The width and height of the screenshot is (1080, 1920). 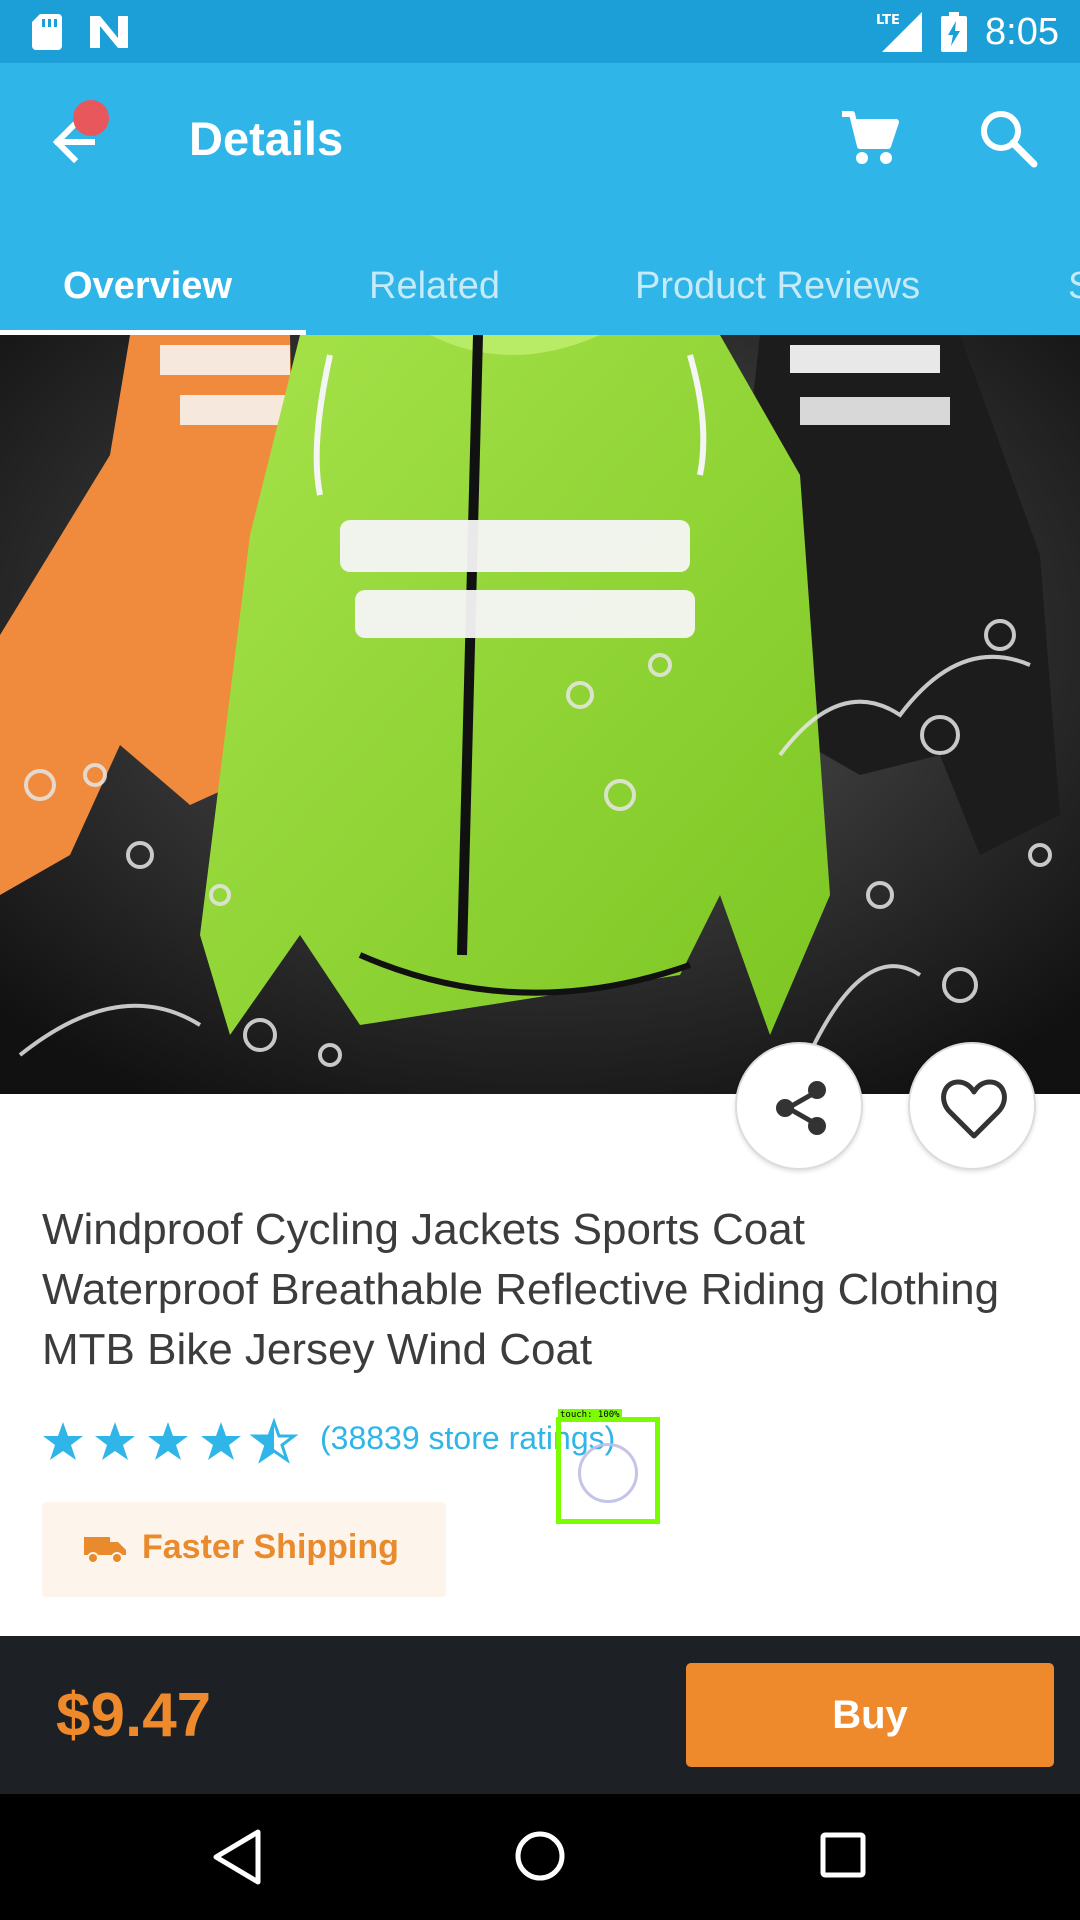 I want to click on price: $9.47, so click(x=134, y=1715).